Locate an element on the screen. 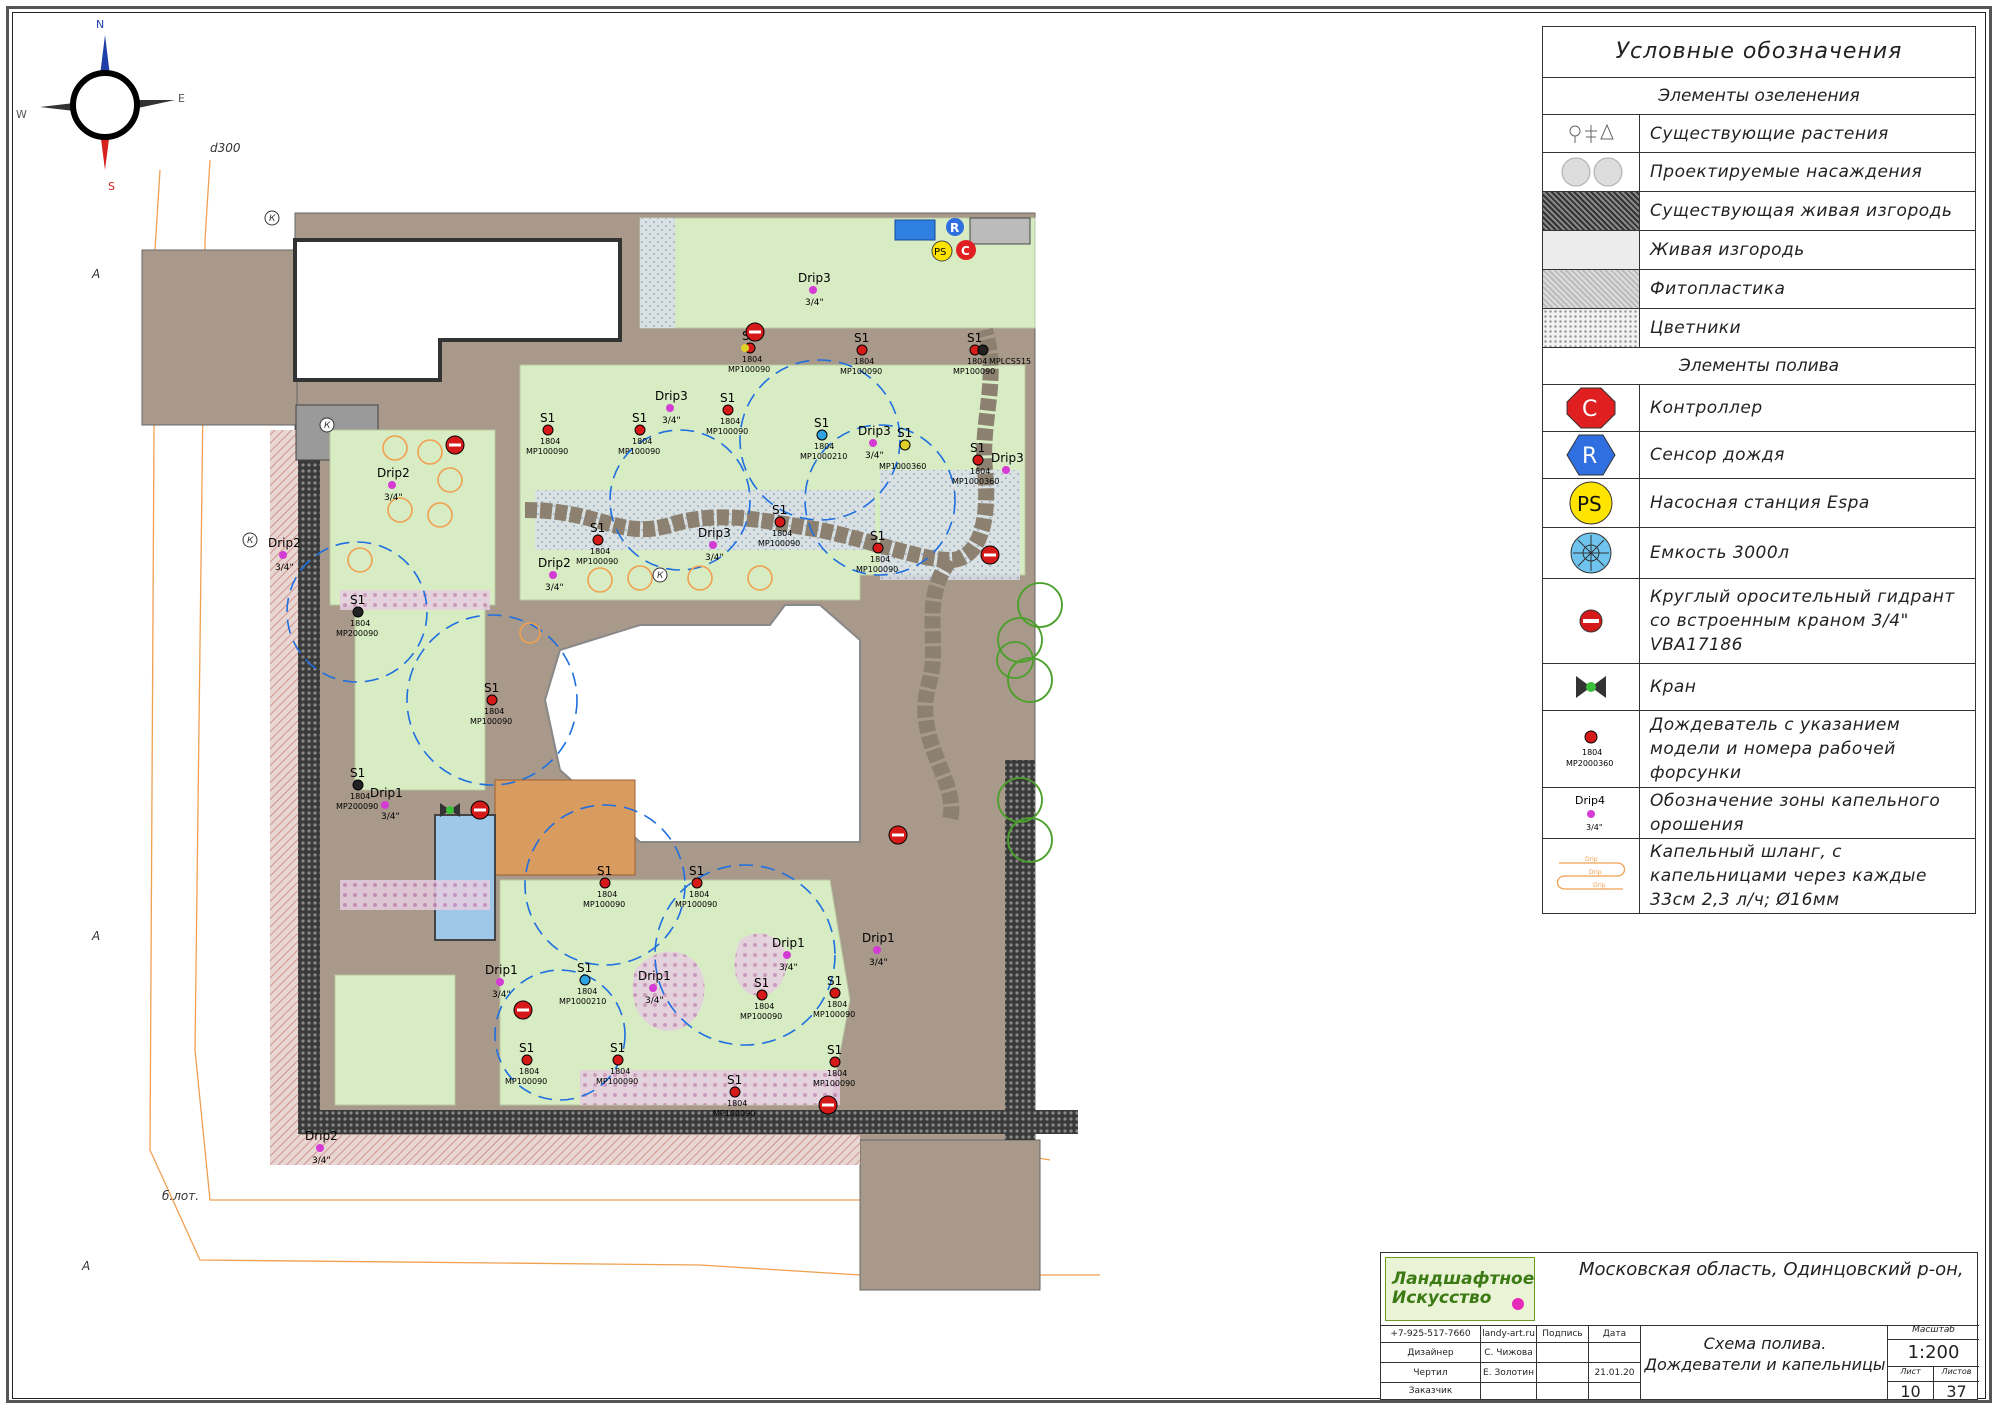  drafter-date: 21.01.20 is located at coordinates (1615, 1373).